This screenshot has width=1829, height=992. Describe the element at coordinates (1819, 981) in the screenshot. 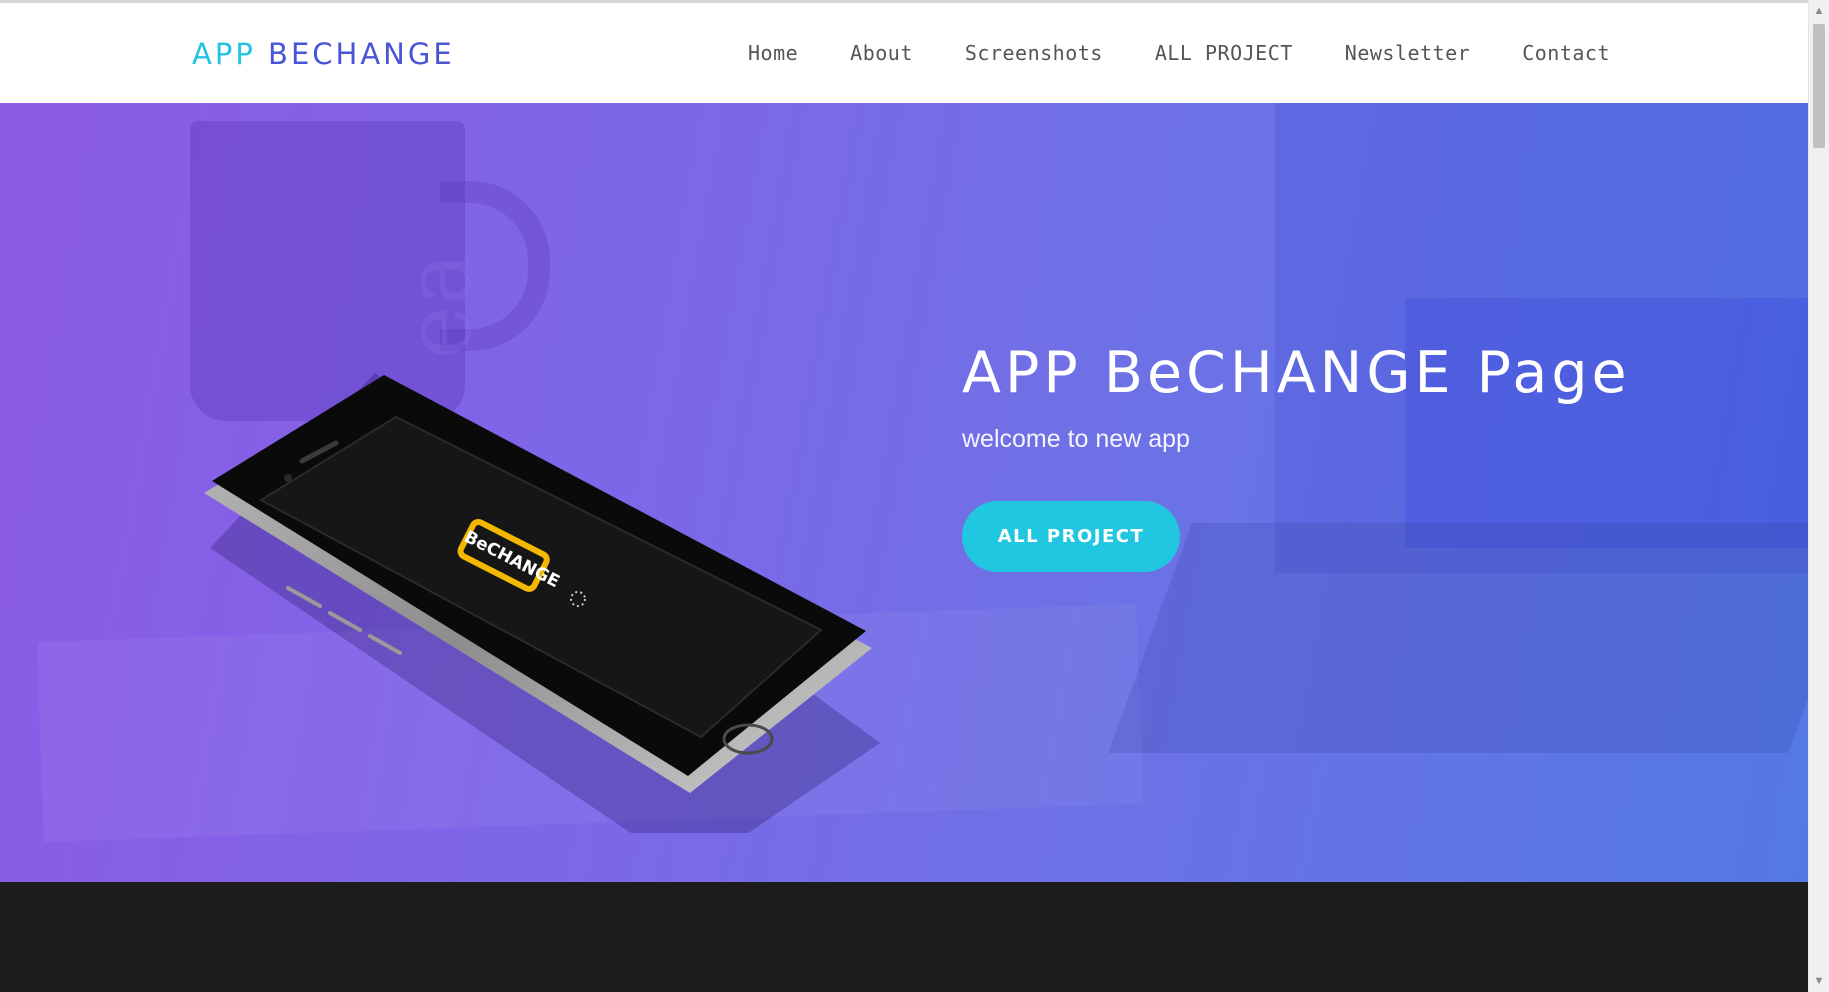

I see `chevron-down-icon: ▼` at that location.